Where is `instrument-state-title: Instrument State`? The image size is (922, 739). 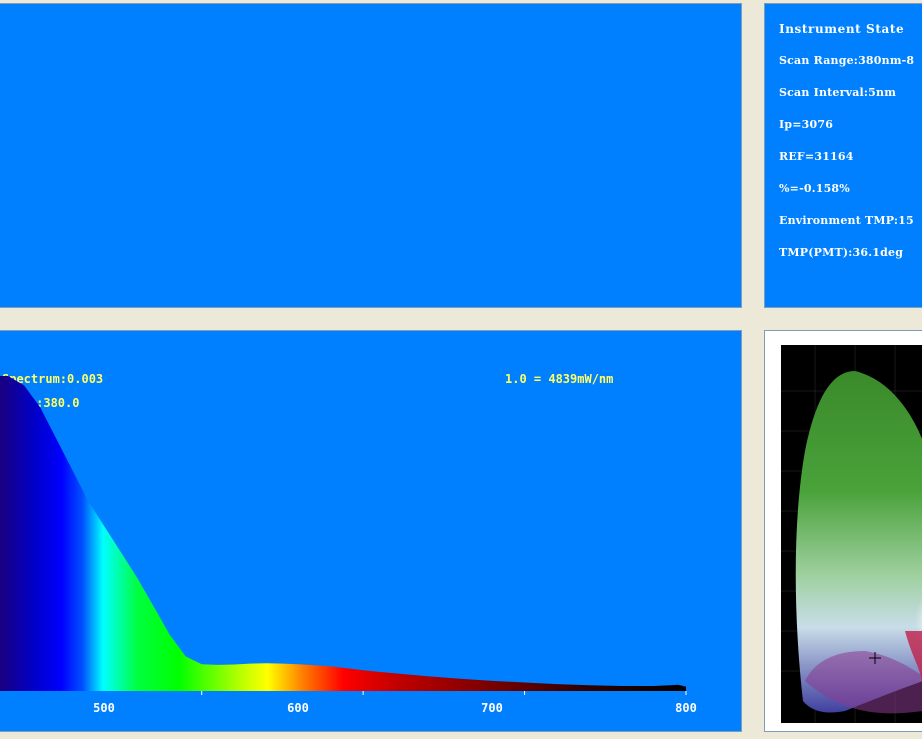 instrument-state-title: Instrument State is located at coordinates (842, 29).